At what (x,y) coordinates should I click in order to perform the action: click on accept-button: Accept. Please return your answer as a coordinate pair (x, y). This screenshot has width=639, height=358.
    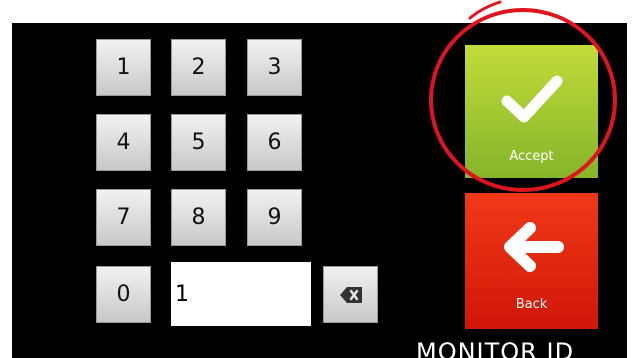
    Looking at the image, I should click on (531, 111).